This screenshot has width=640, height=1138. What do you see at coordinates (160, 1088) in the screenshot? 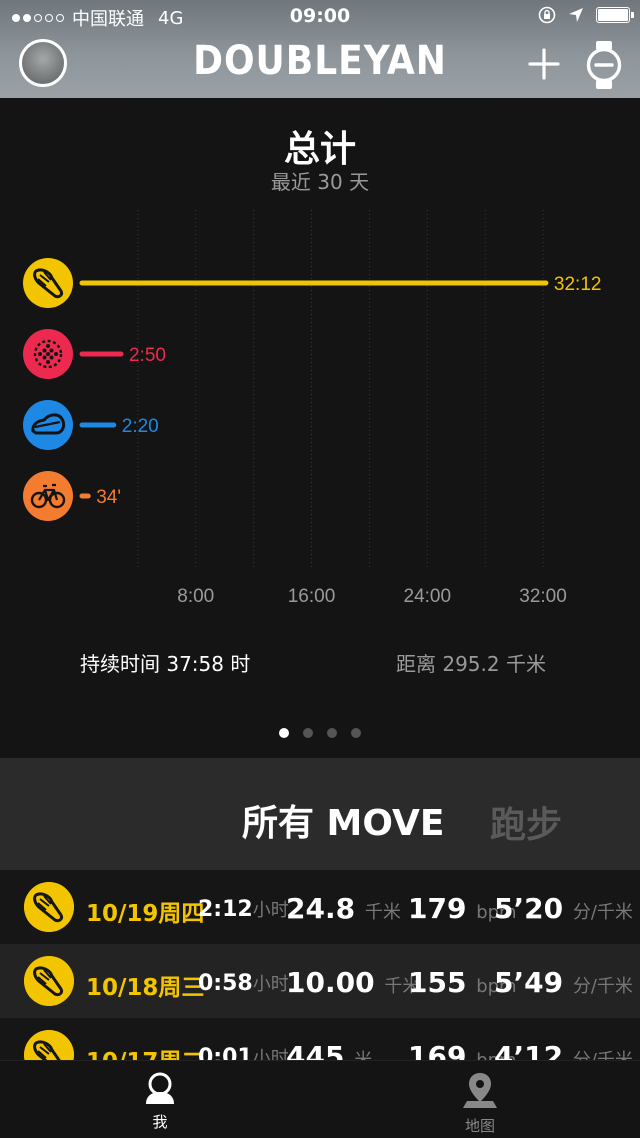
I see `profile-icon` at bounding box center [160, 1088].